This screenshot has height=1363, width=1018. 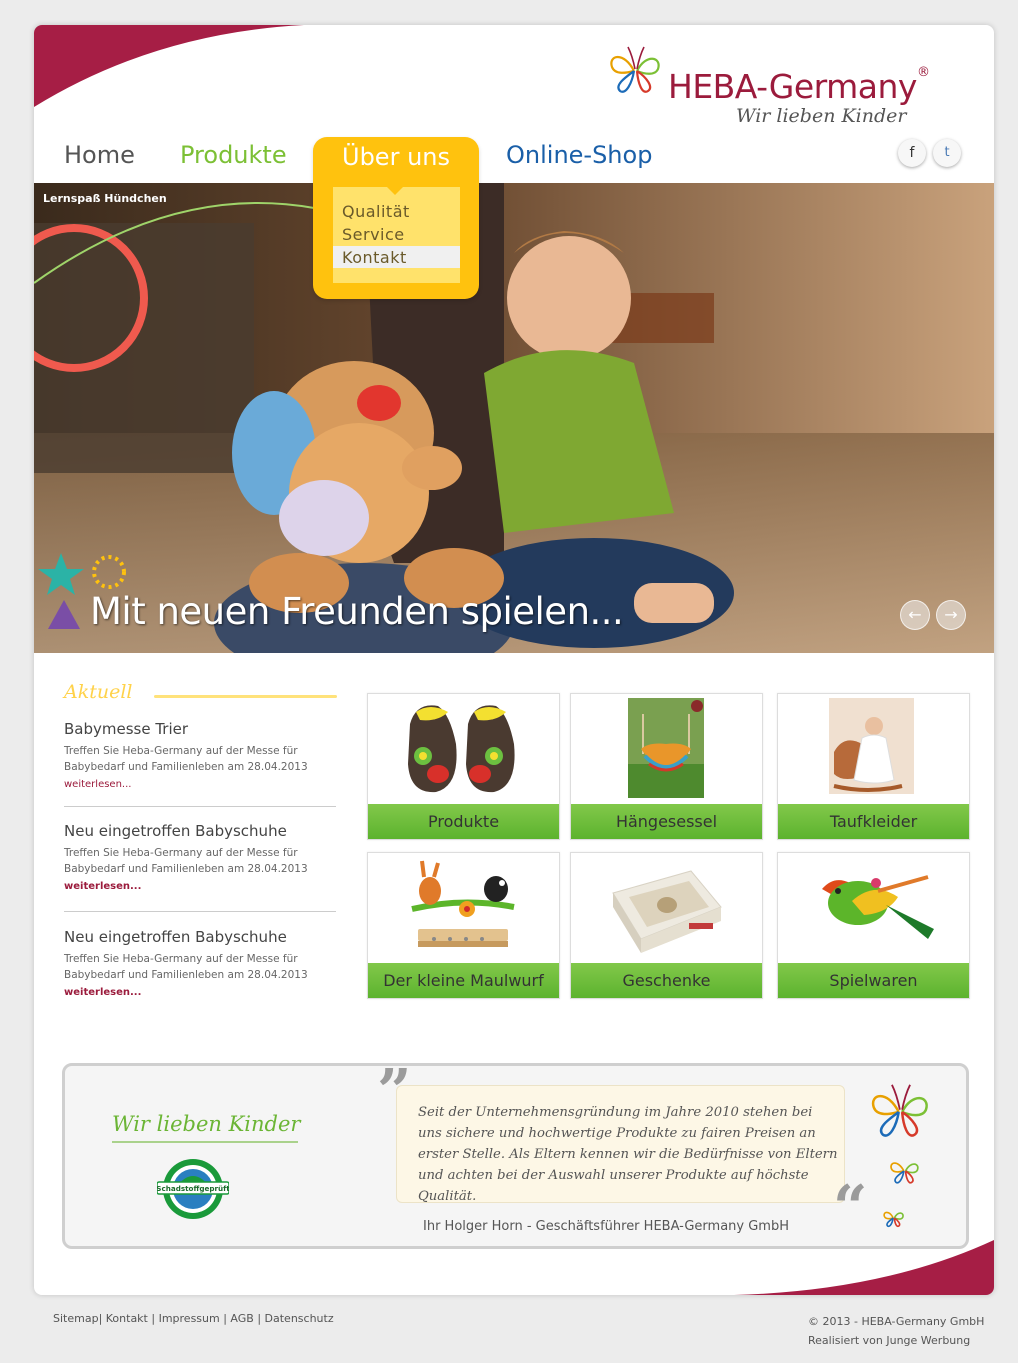 I want to click on tile-der-kleine-maulwurf: Der kleine Maulwurf, so click(x=463, y=925).